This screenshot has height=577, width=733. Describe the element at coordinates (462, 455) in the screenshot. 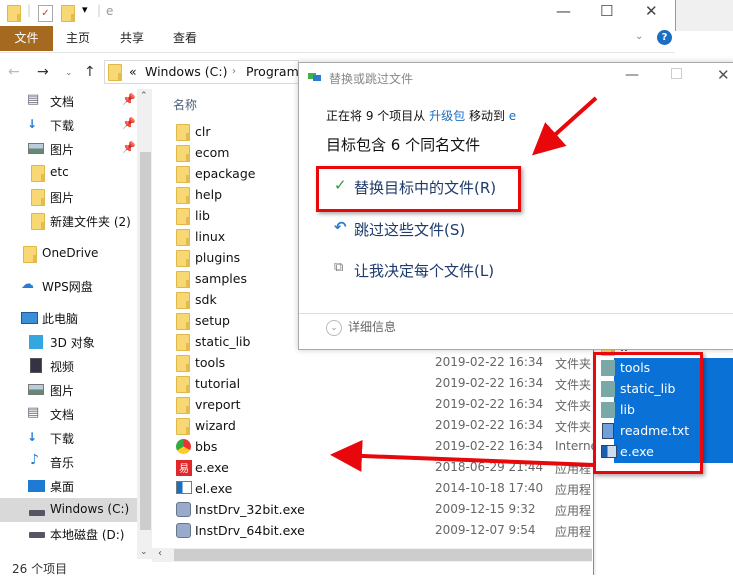

I see `arrow-to-file-list` at that location.